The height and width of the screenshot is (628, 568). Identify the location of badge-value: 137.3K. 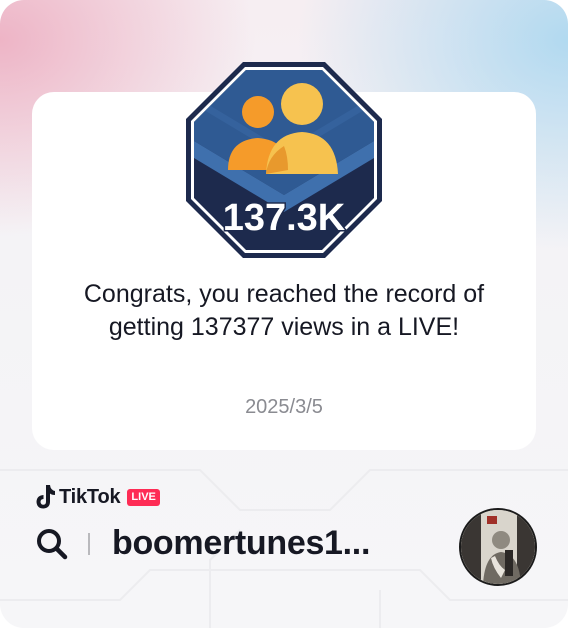
(284, 218).